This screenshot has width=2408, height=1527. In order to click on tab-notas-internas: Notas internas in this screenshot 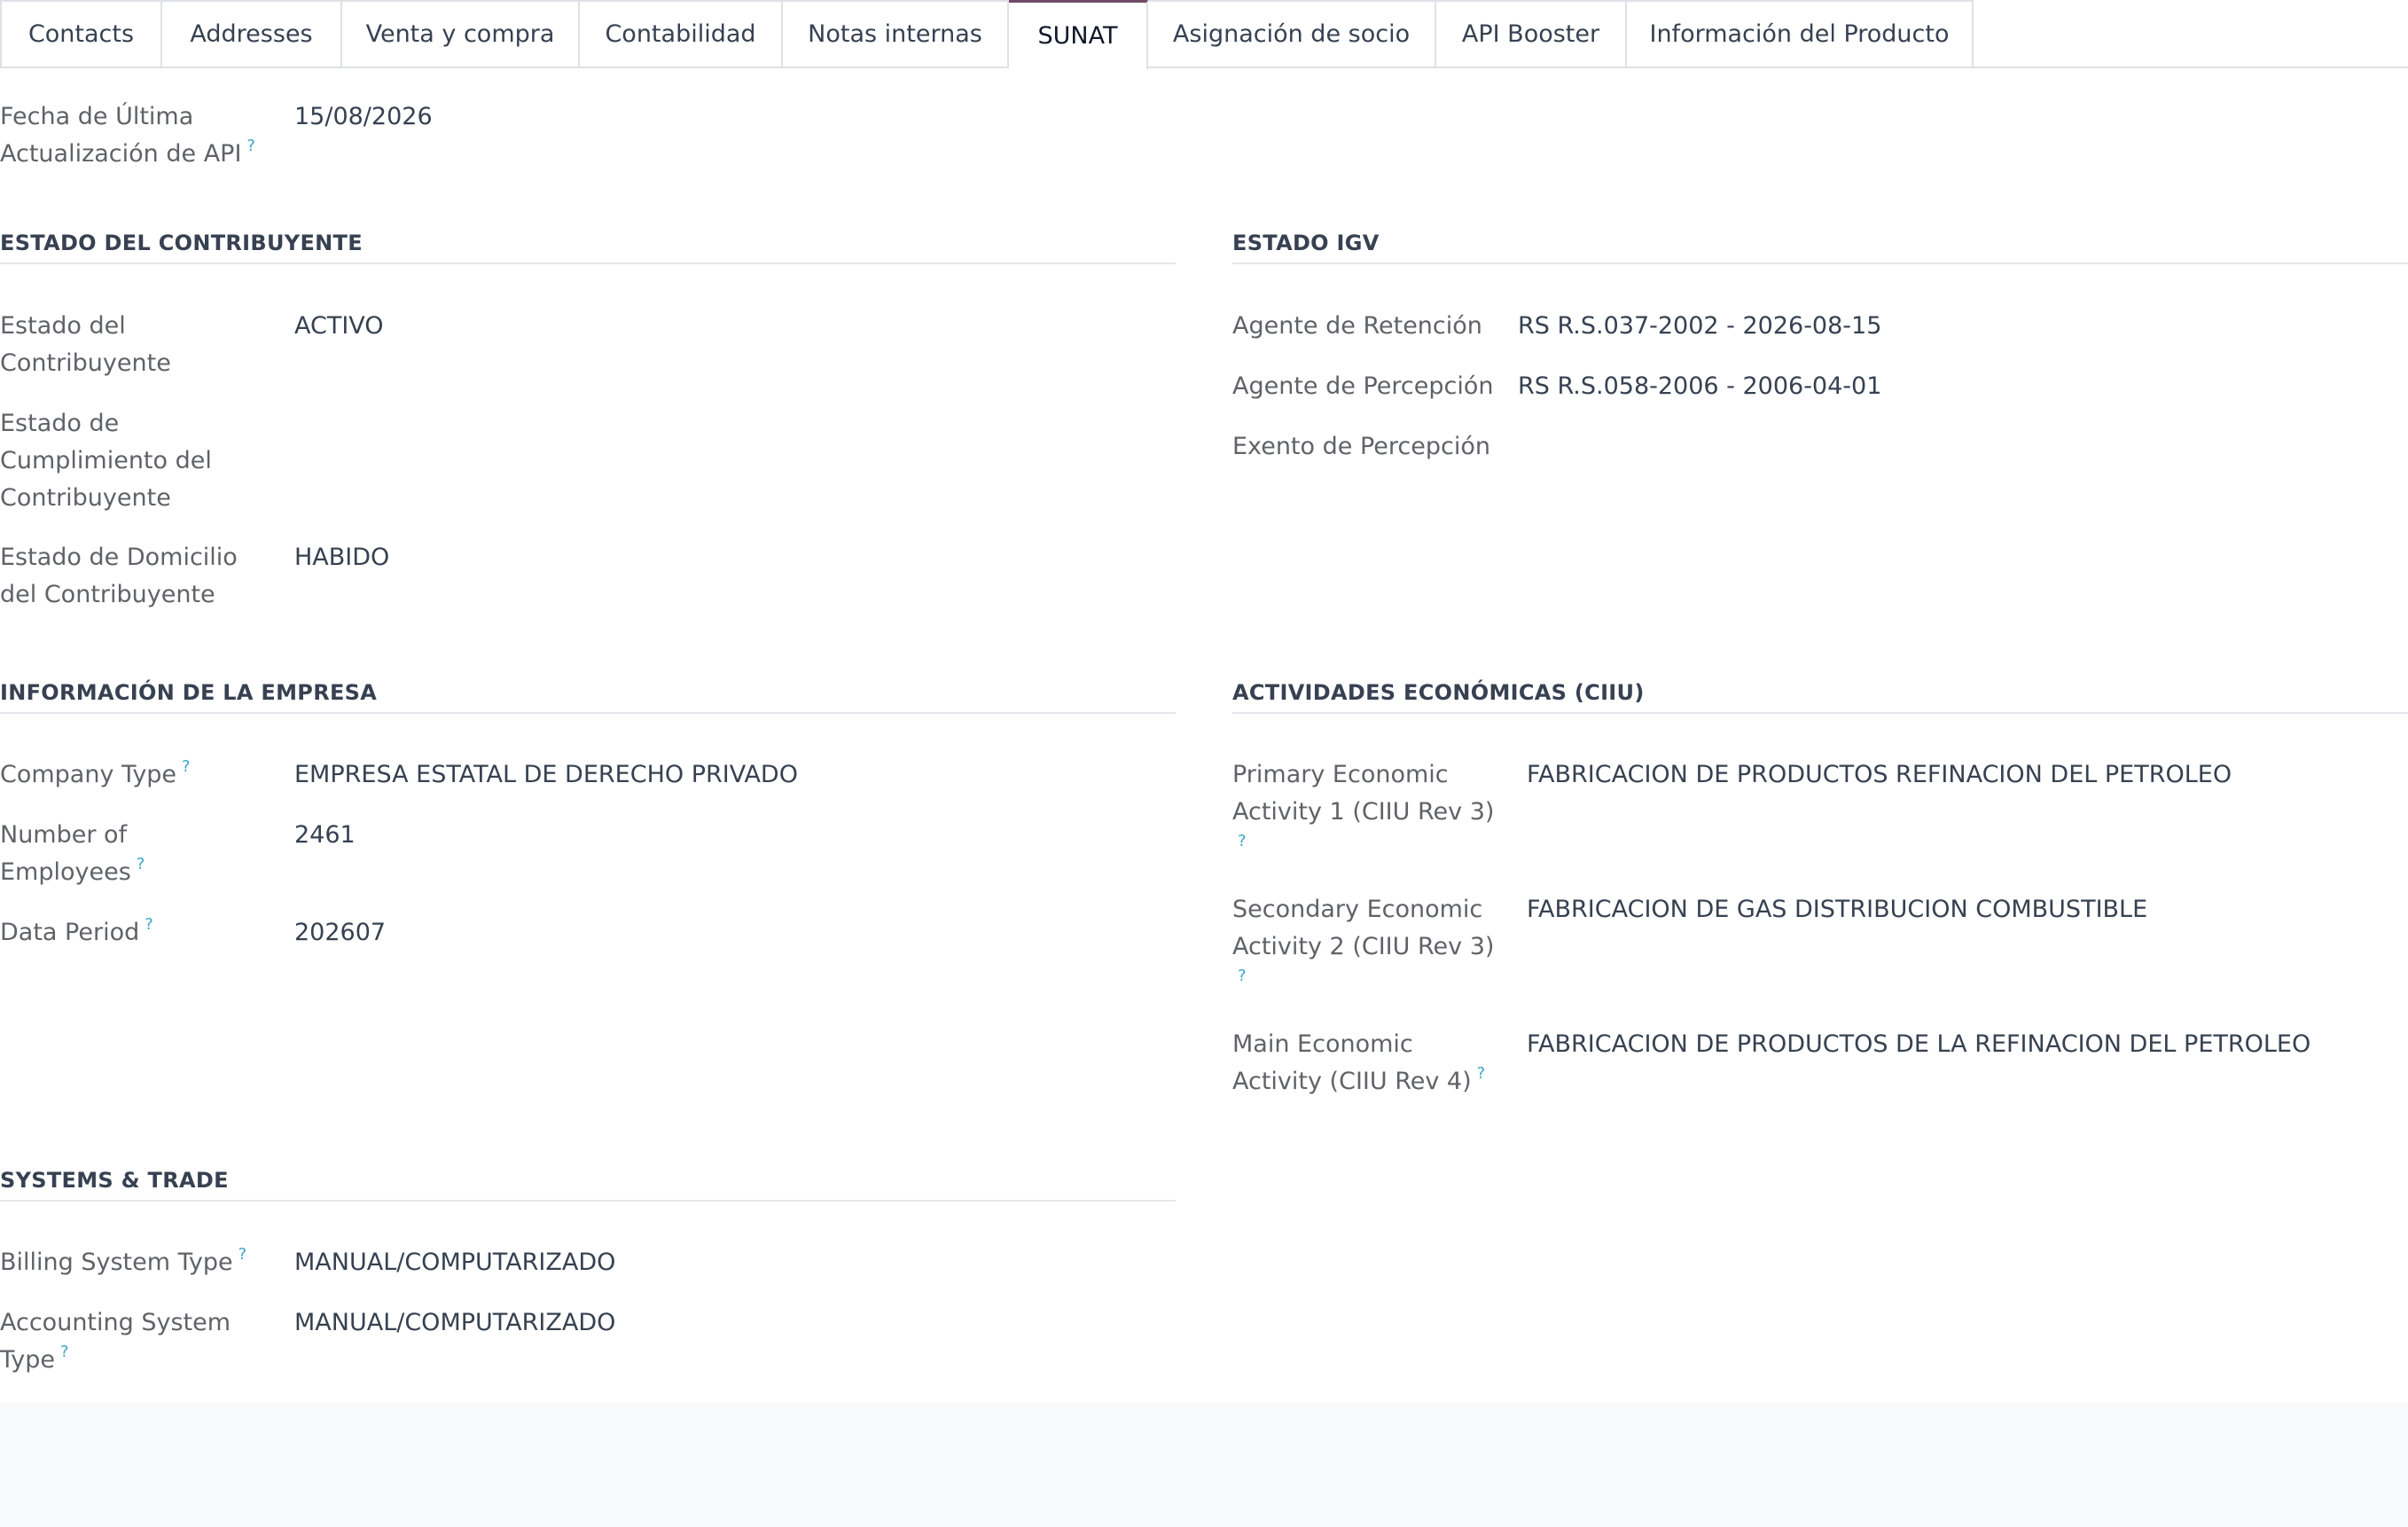, I will do `click(896, 34)`.